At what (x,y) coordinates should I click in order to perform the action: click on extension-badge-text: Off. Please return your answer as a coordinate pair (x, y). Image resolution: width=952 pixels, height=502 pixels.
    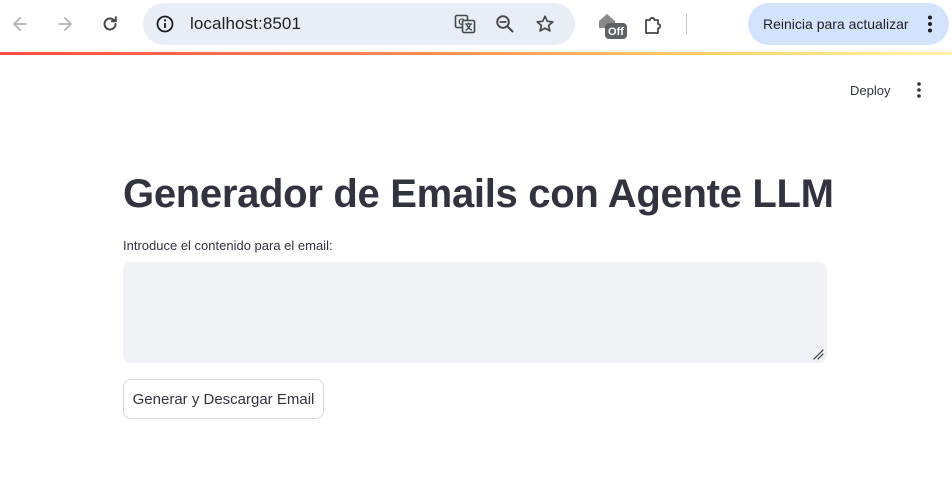
    Looking at the image, I should click on (616, 32).